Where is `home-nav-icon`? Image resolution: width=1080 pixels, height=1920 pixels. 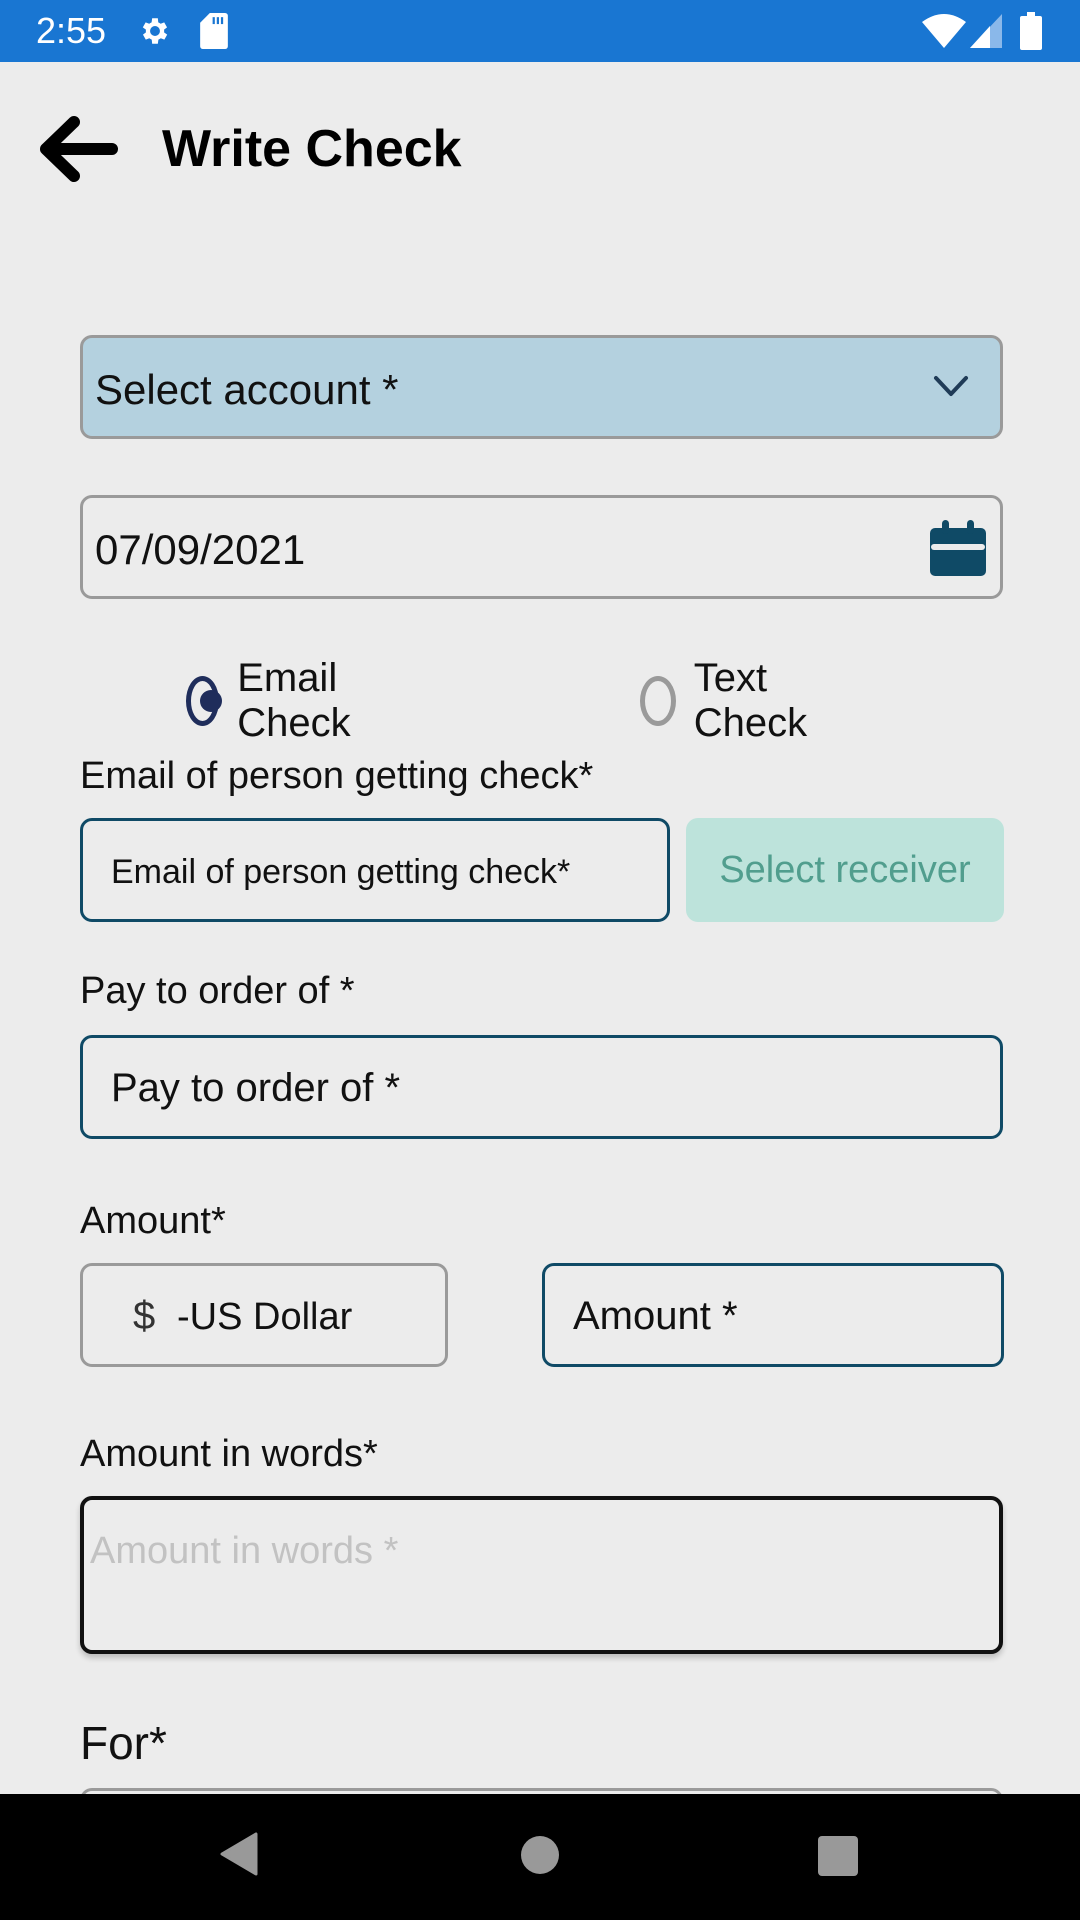
home-nav-icon is located at coordinates (540, 1855).